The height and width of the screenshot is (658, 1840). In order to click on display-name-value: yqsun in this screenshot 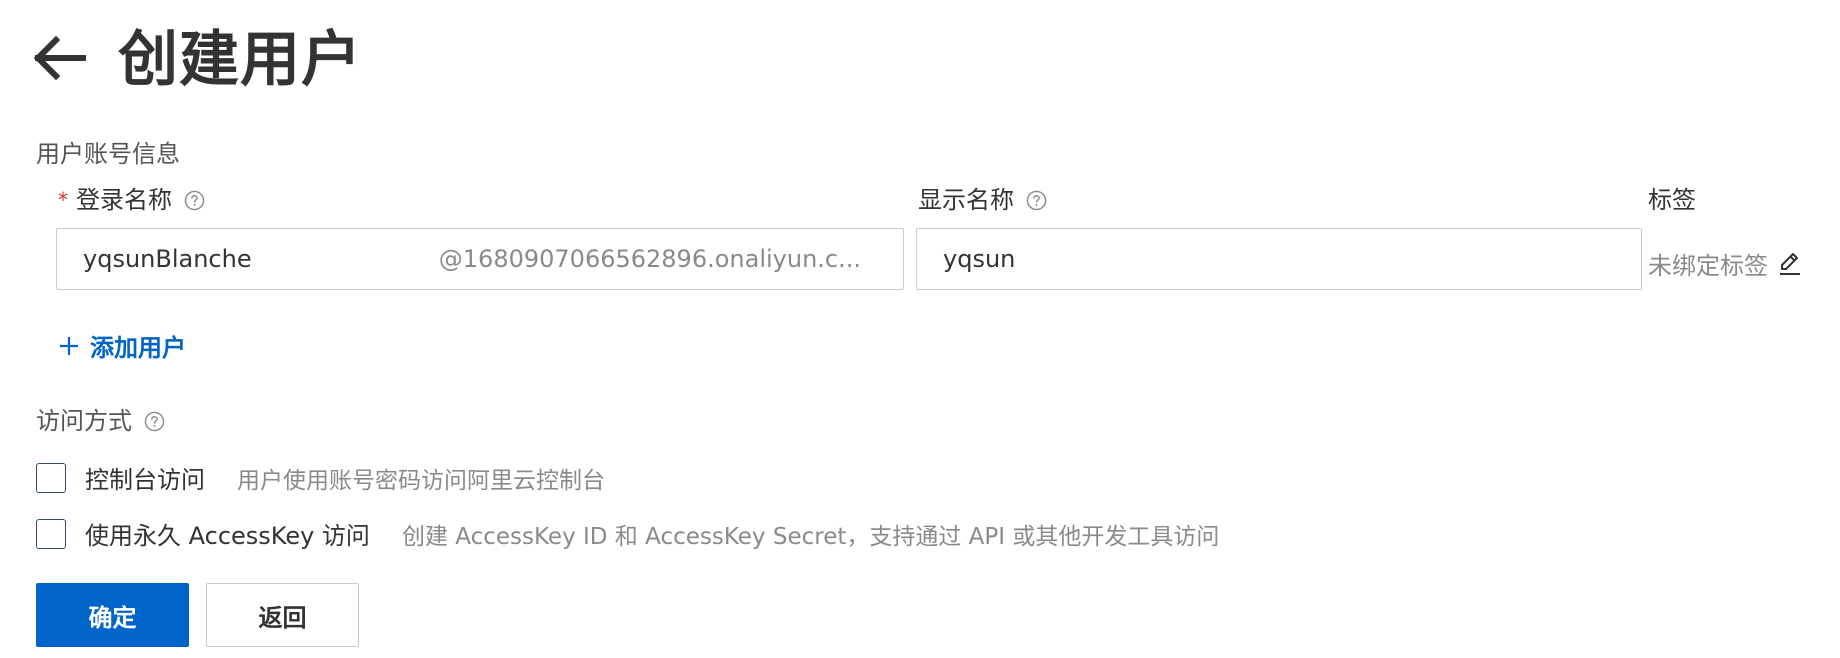, I will do `click(1279, 259)`.